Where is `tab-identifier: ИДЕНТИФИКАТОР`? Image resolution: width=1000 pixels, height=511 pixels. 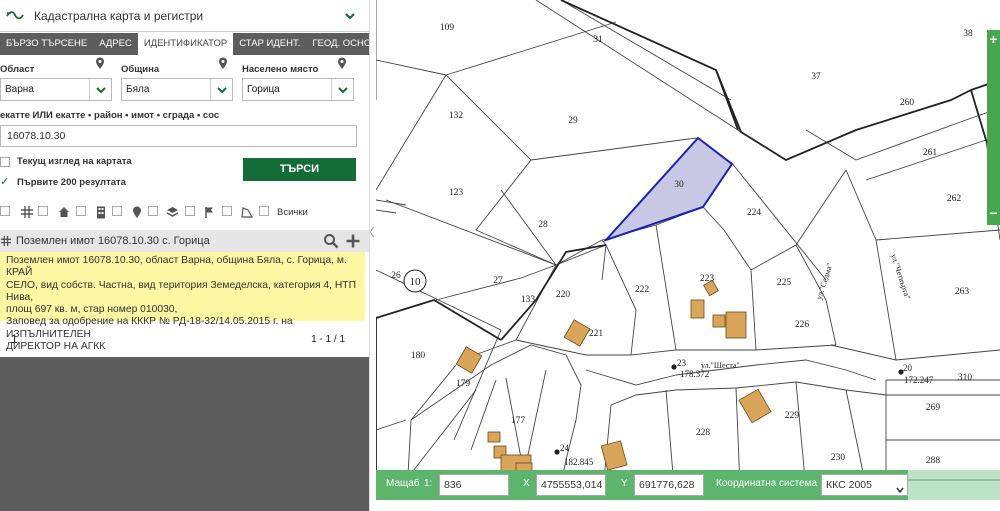
tab-identifier: ИДЕНТИФИКАТОР is located at coordinates (185, 44).